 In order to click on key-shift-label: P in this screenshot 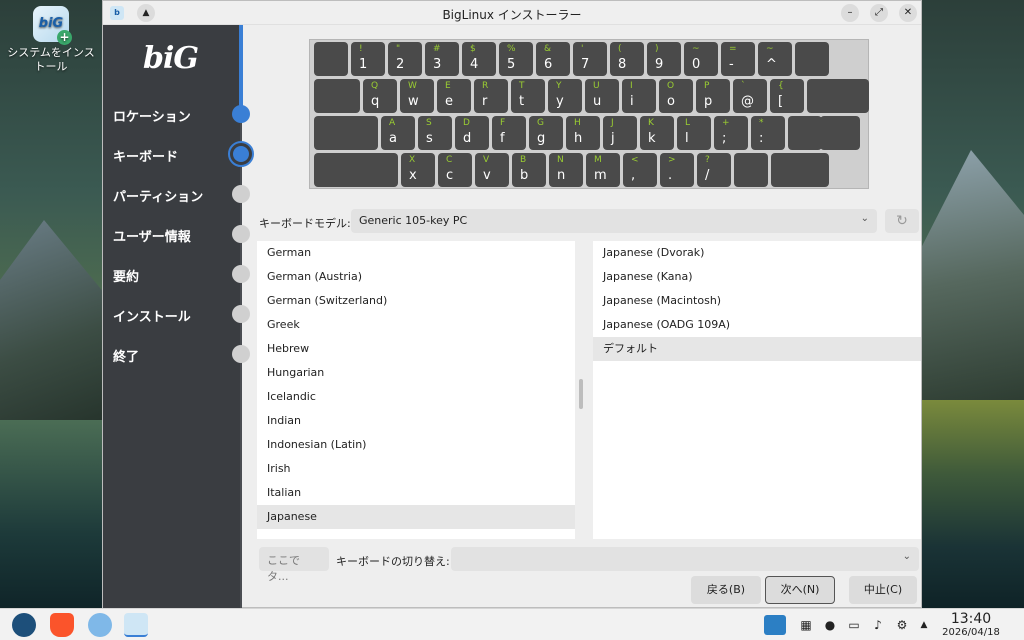, I will do `click(707, 86)`.